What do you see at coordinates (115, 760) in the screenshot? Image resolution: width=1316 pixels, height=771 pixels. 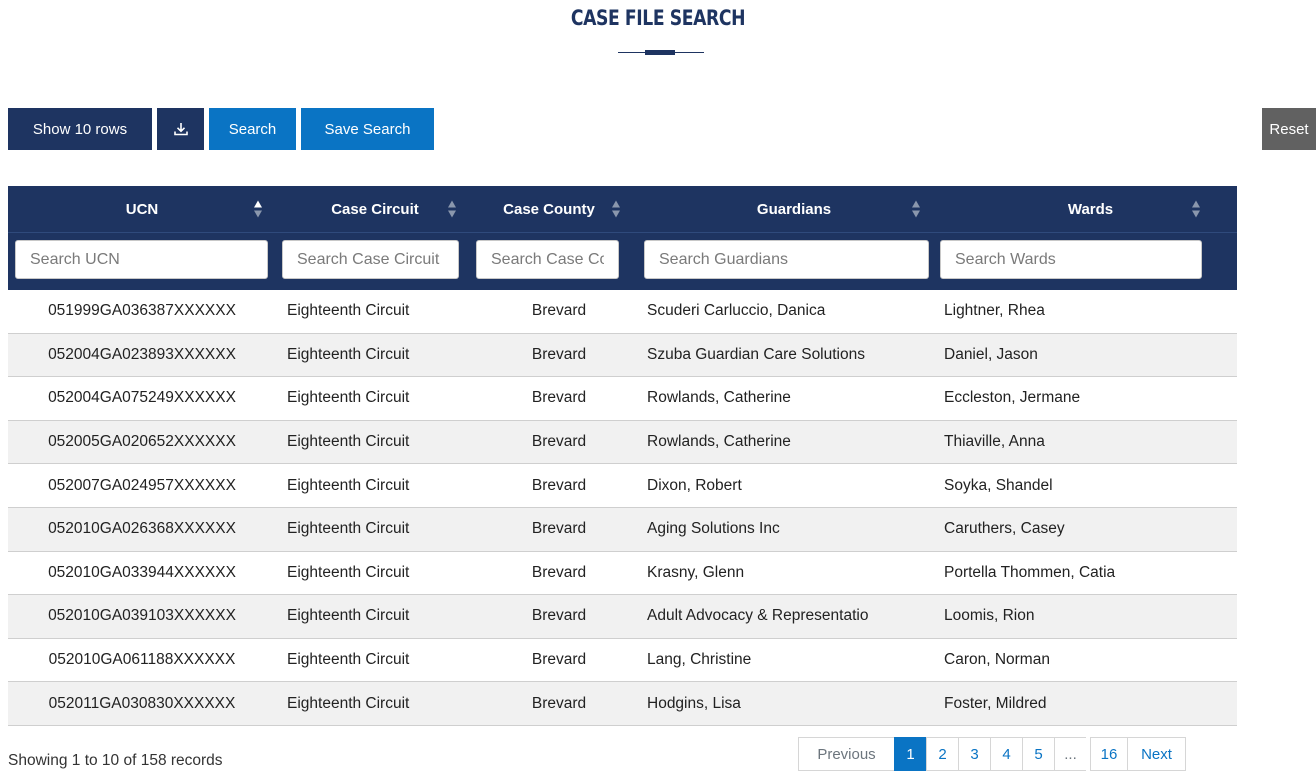 I see `records-info: Showing 1 to 10 of 158 records` at bounding box center [115, 760].